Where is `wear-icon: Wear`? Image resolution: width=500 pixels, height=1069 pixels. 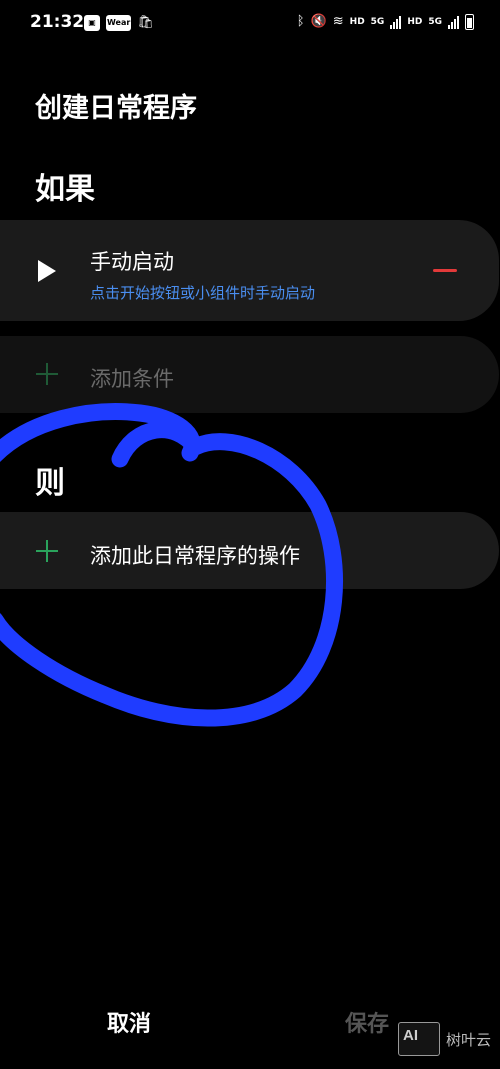 wear-icon: Wear is located at coordinates (119, 23).